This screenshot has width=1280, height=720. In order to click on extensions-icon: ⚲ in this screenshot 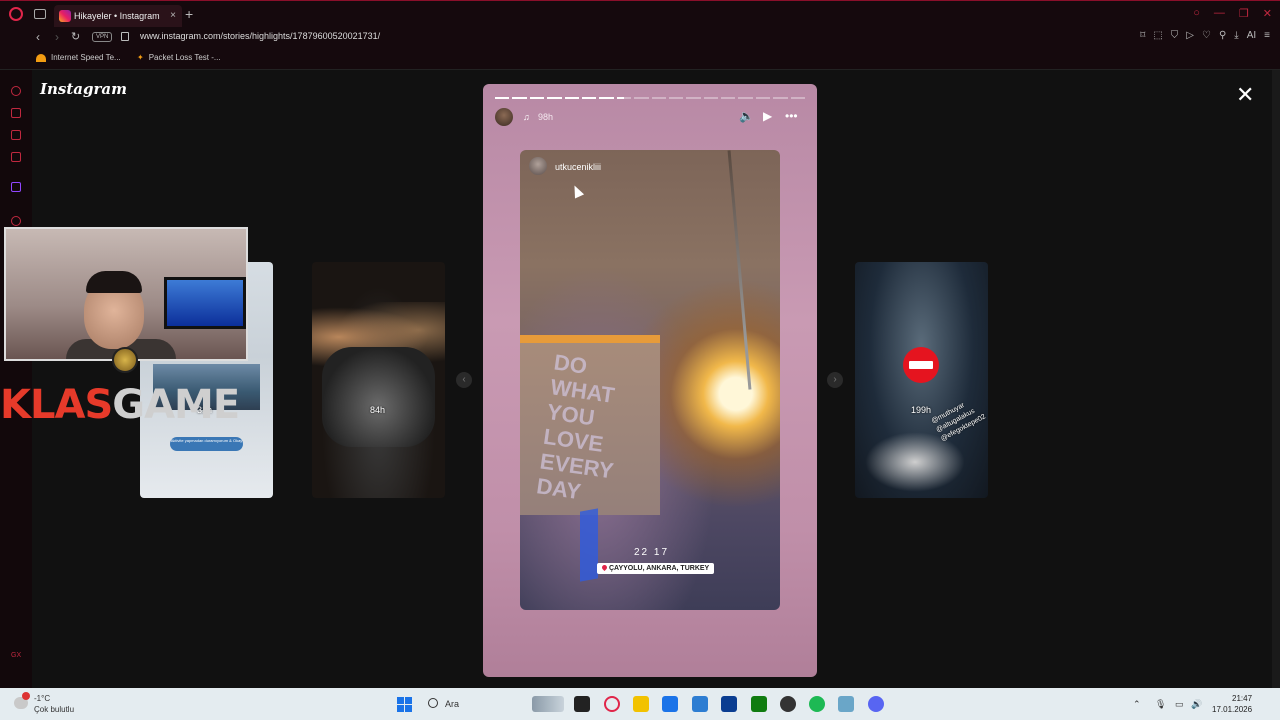, I will do `click(1222, 35)`.